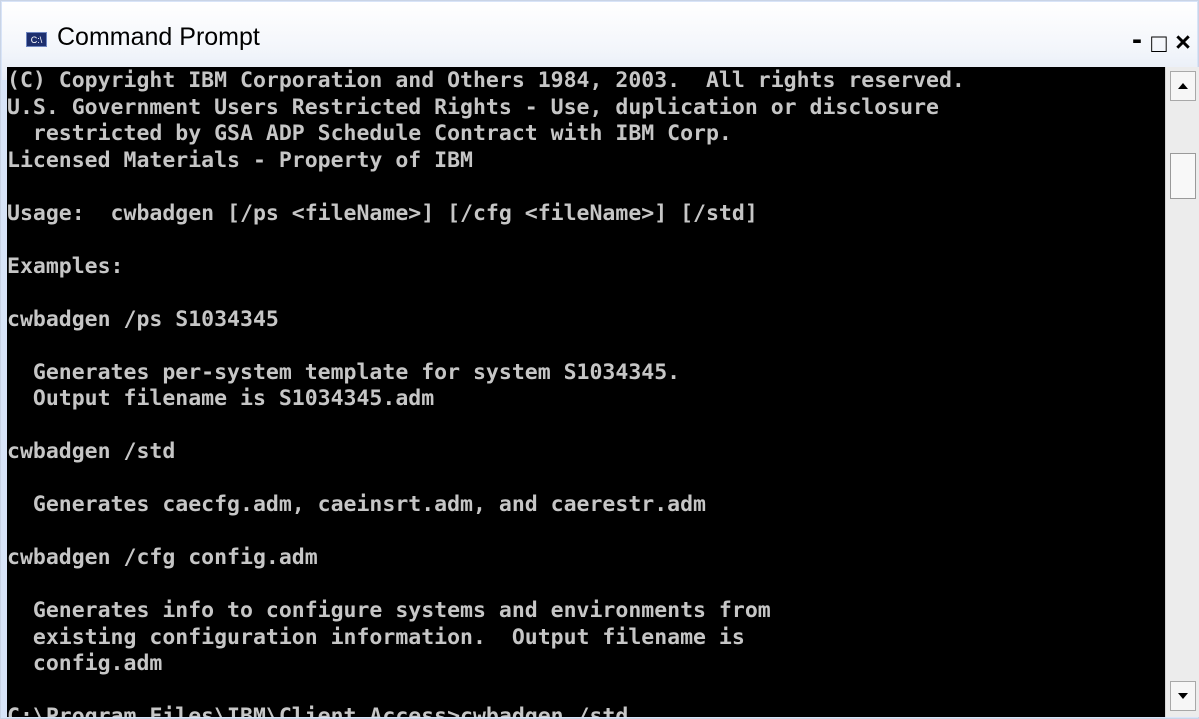 Image resolution: width=1199 pixels, height=719 pixels. What do you see at coordinates (65, 266) in the screenshot?
I see `console-line: Examples:` at bounding box center [65, 266].